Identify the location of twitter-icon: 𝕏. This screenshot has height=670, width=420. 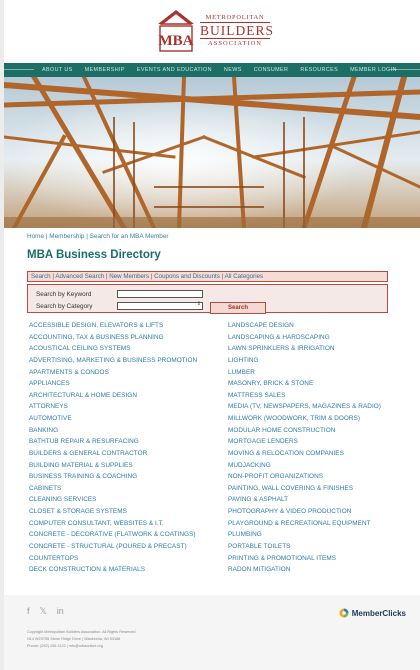
(43, 611).